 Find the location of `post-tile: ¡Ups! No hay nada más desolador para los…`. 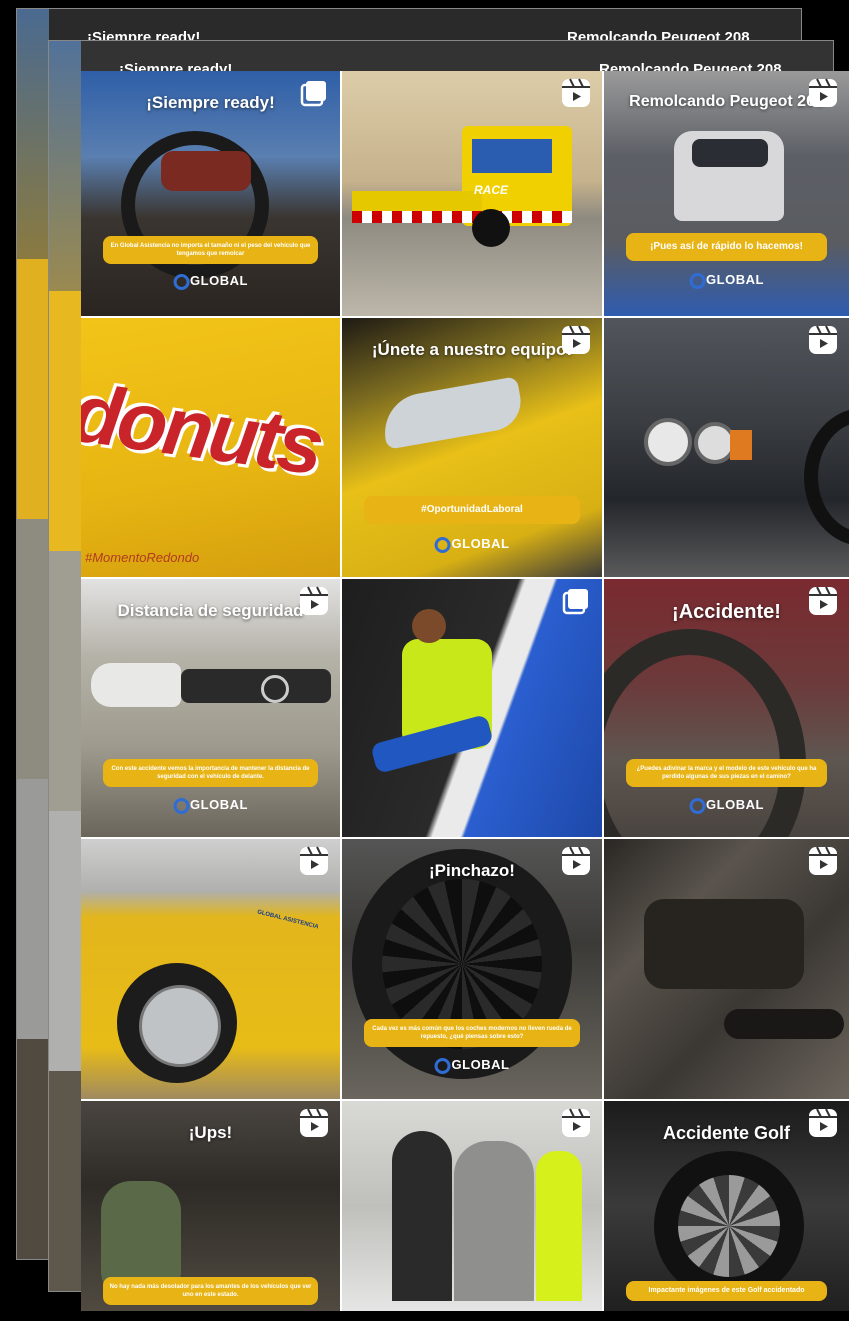

post-tile: ¡Ups! No hay nada más desolador para los… is located at coordinates (211, 1206).